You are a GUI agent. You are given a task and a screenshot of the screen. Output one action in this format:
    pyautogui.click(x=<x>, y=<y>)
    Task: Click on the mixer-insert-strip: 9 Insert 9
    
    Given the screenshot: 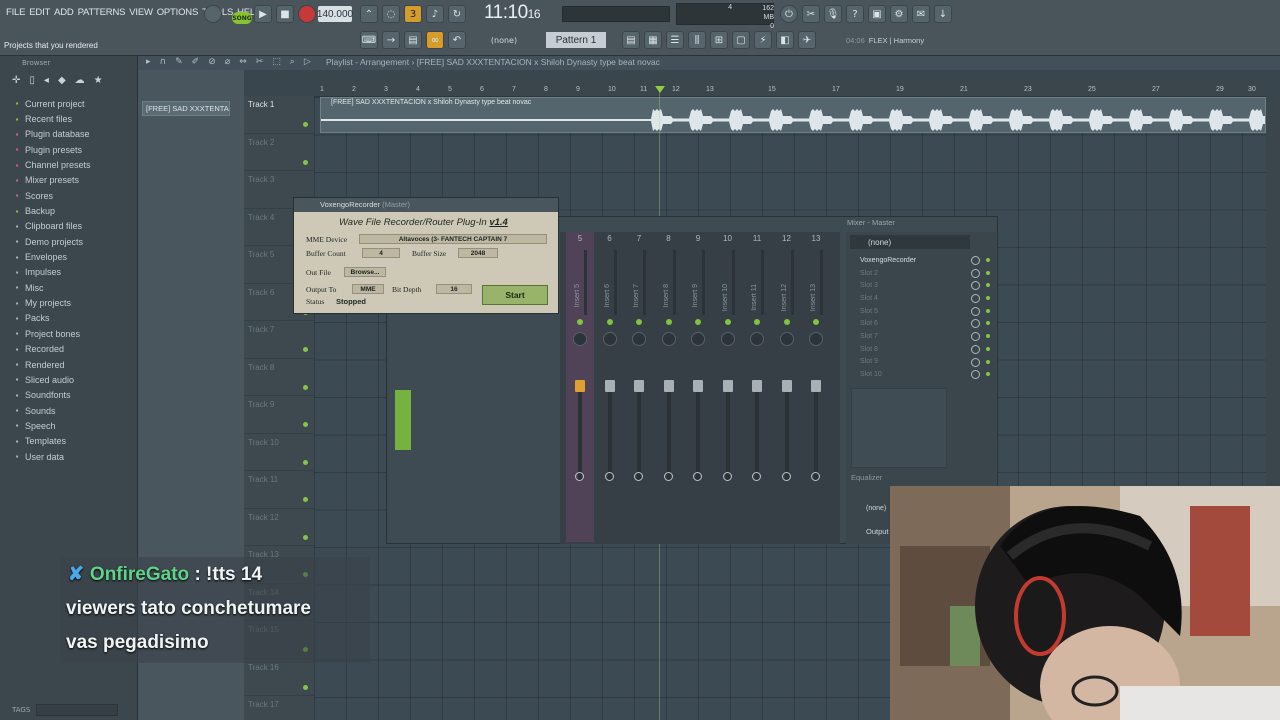 What is the action you would take?
    pyautogui.click(x=698, y=387)
    